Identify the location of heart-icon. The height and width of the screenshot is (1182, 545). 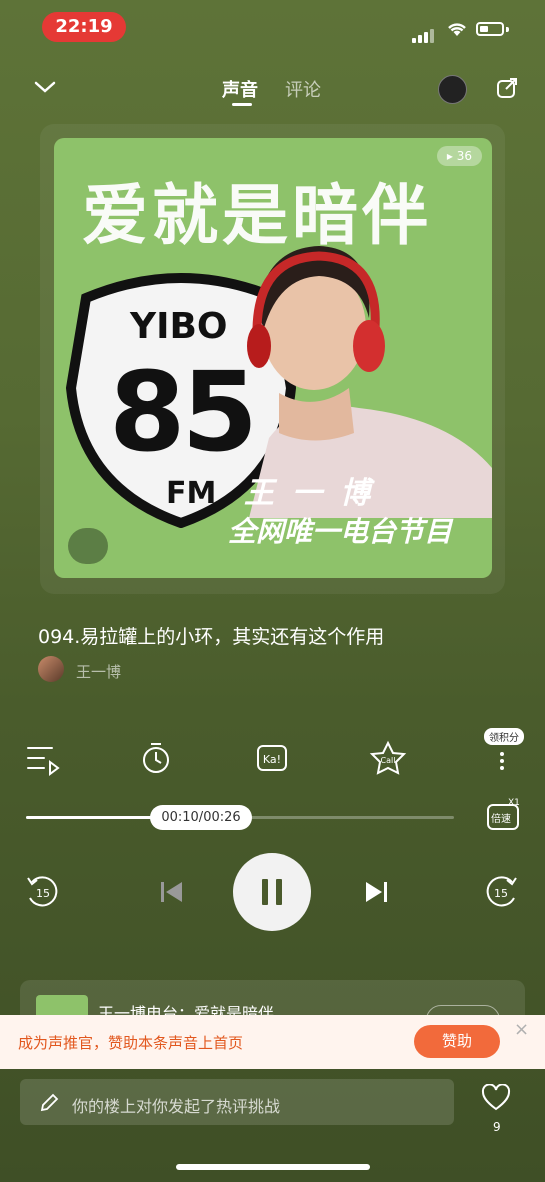
(496, 1098).